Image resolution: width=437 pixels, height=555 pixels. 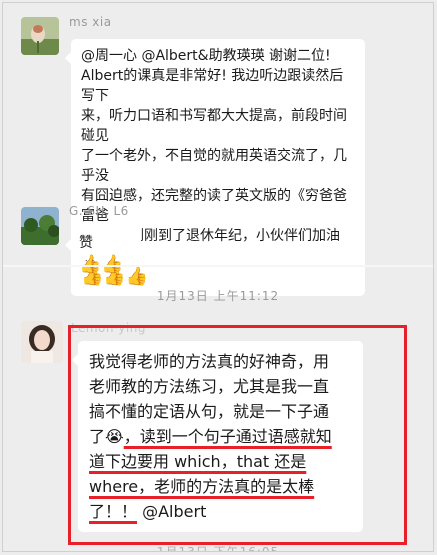 What do you see at coordinates (214, 166) in the screenshot?
I see `message-line: 了一个老外，不自觉的就用英语交流了，几乎没` at bounding box center [214, 166].